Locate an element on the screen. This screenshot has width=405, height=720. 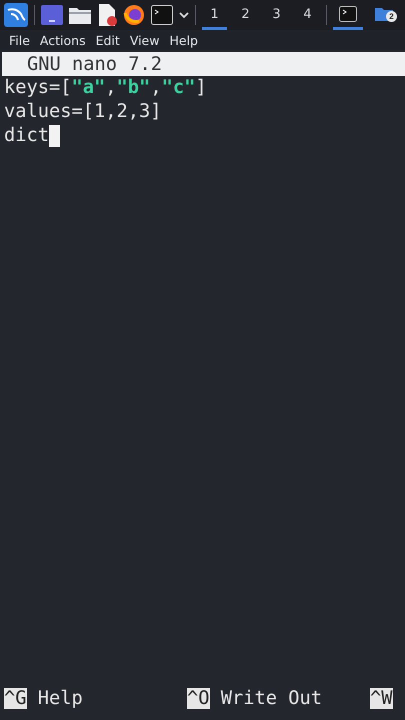
code-text: dict is located at coordinates (27, 136).